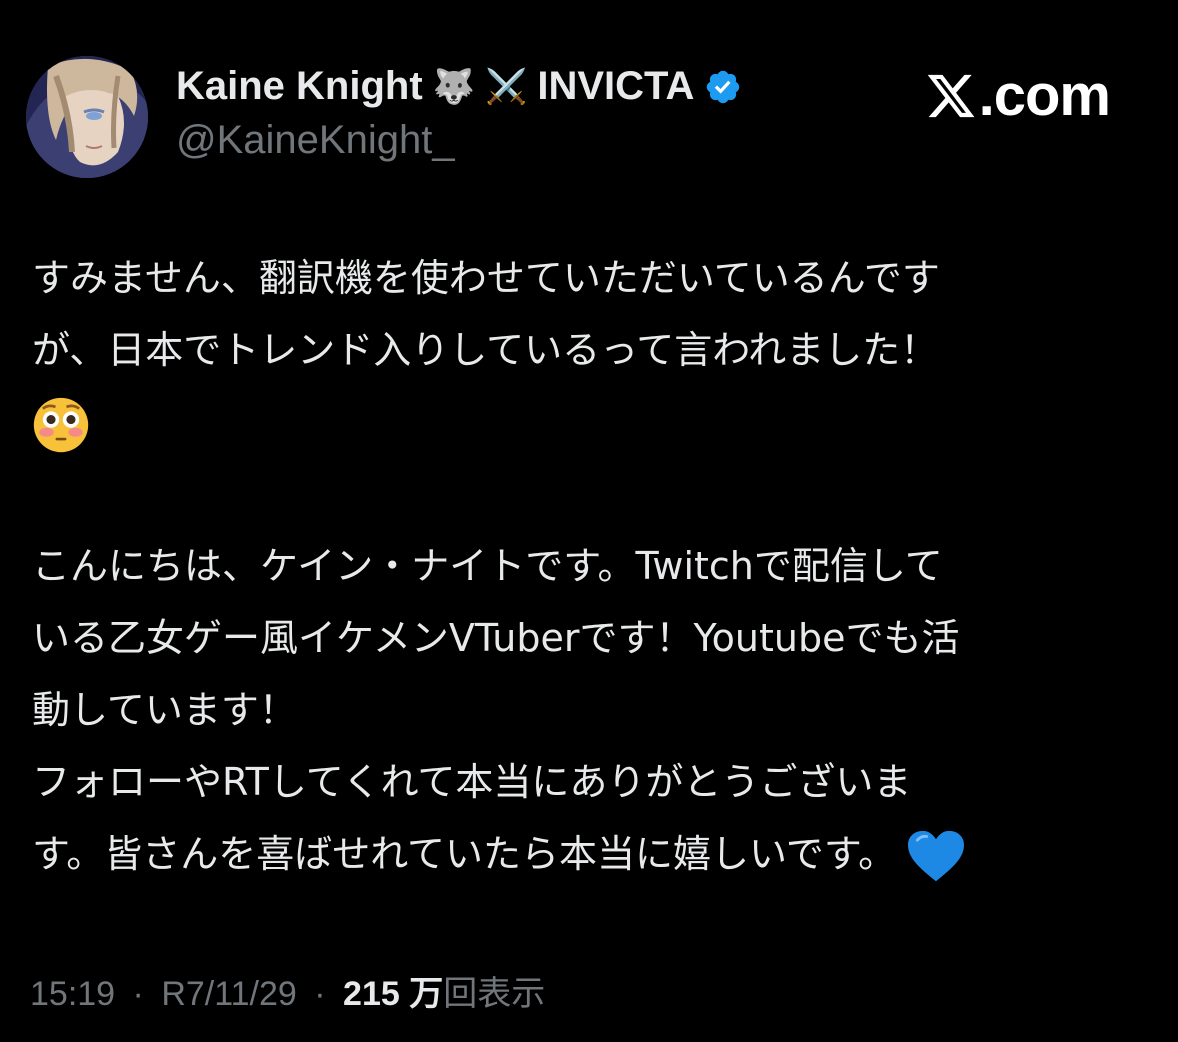  What do you see at coordinates (506, 86) in the screenshot?
I see `crossed-swords-icon: ⚔️` at bounding box center [506, 86].